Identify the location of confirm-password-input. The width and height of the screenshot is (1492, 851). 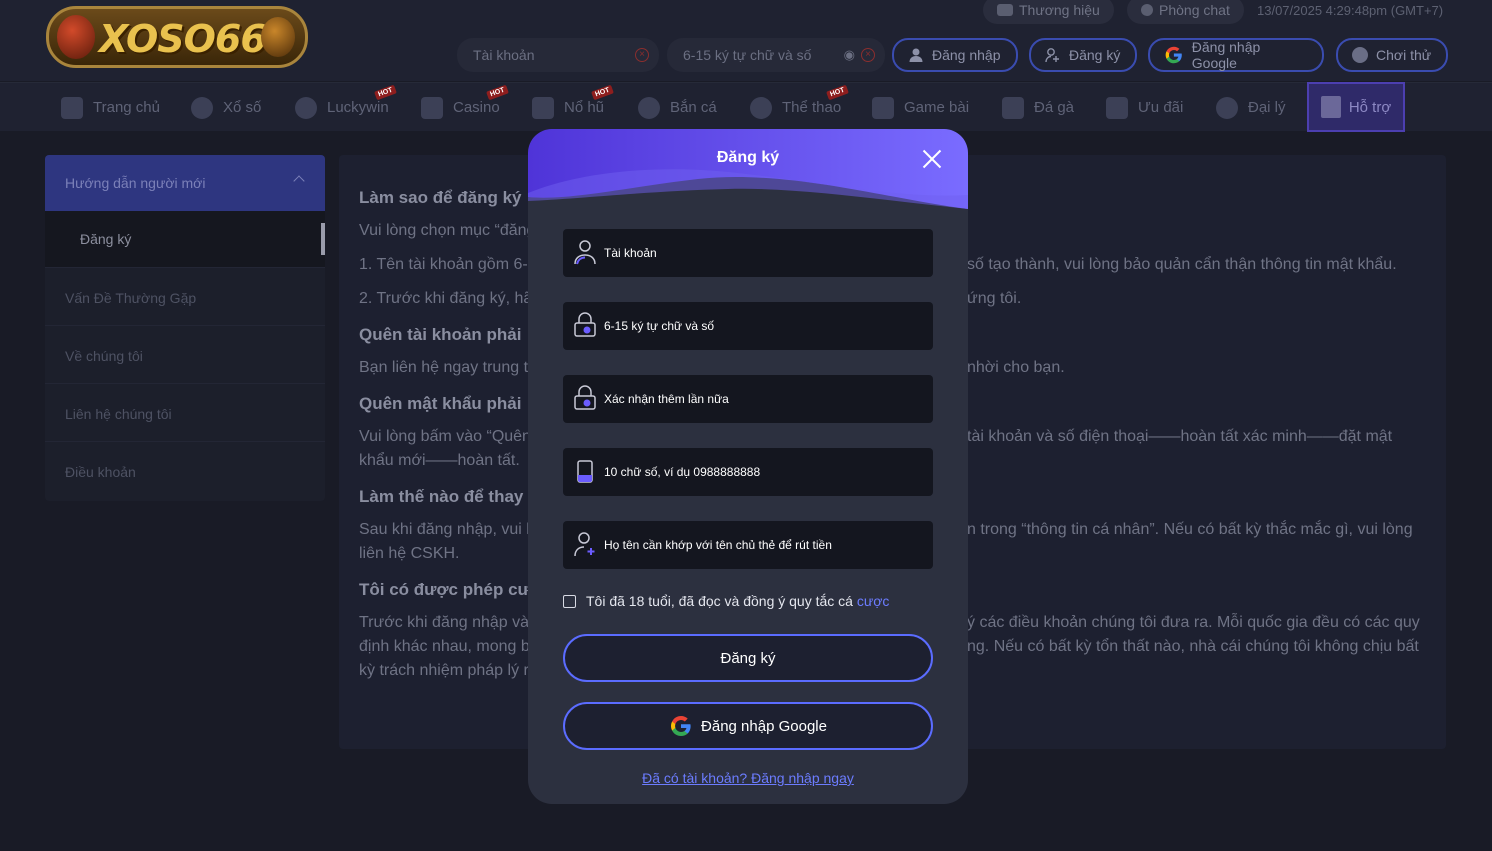
(764, 399).